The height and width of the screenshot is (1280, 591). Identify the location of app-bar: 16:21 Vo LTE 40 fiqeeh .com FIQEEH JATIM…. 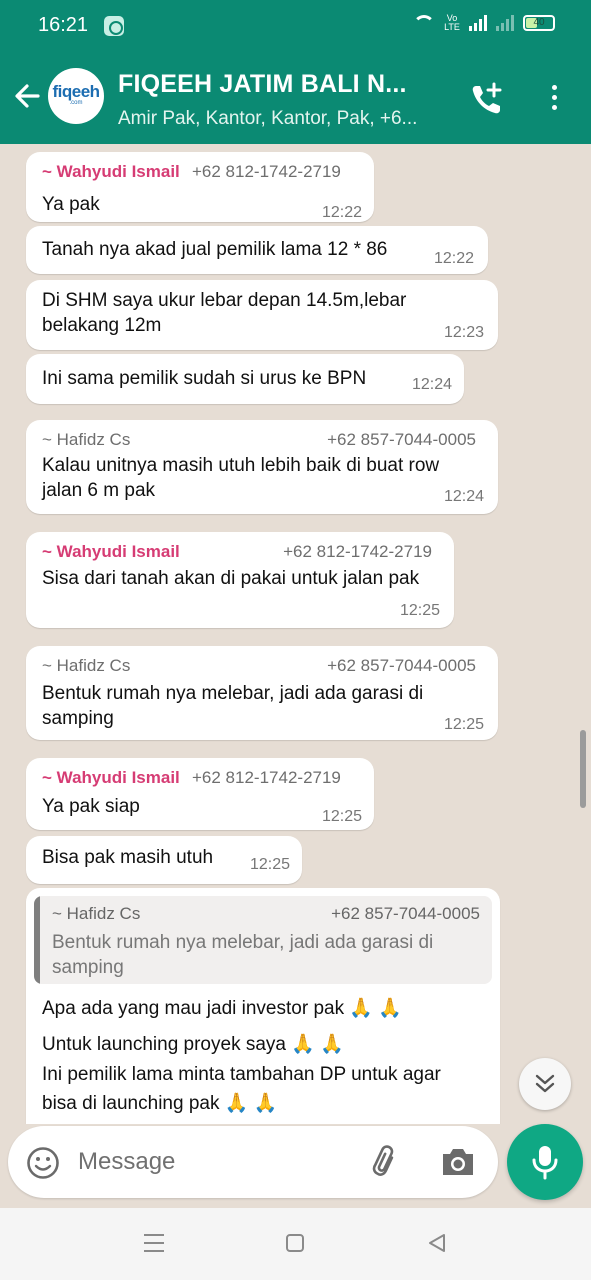
(295, 72).